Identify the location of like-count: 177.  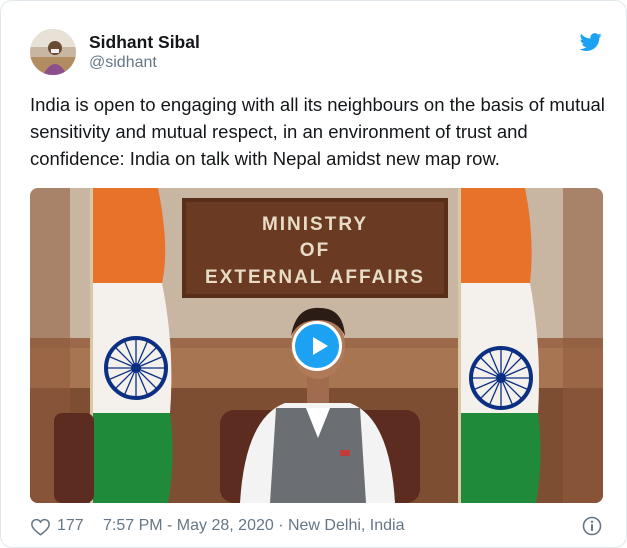
(70, 526).